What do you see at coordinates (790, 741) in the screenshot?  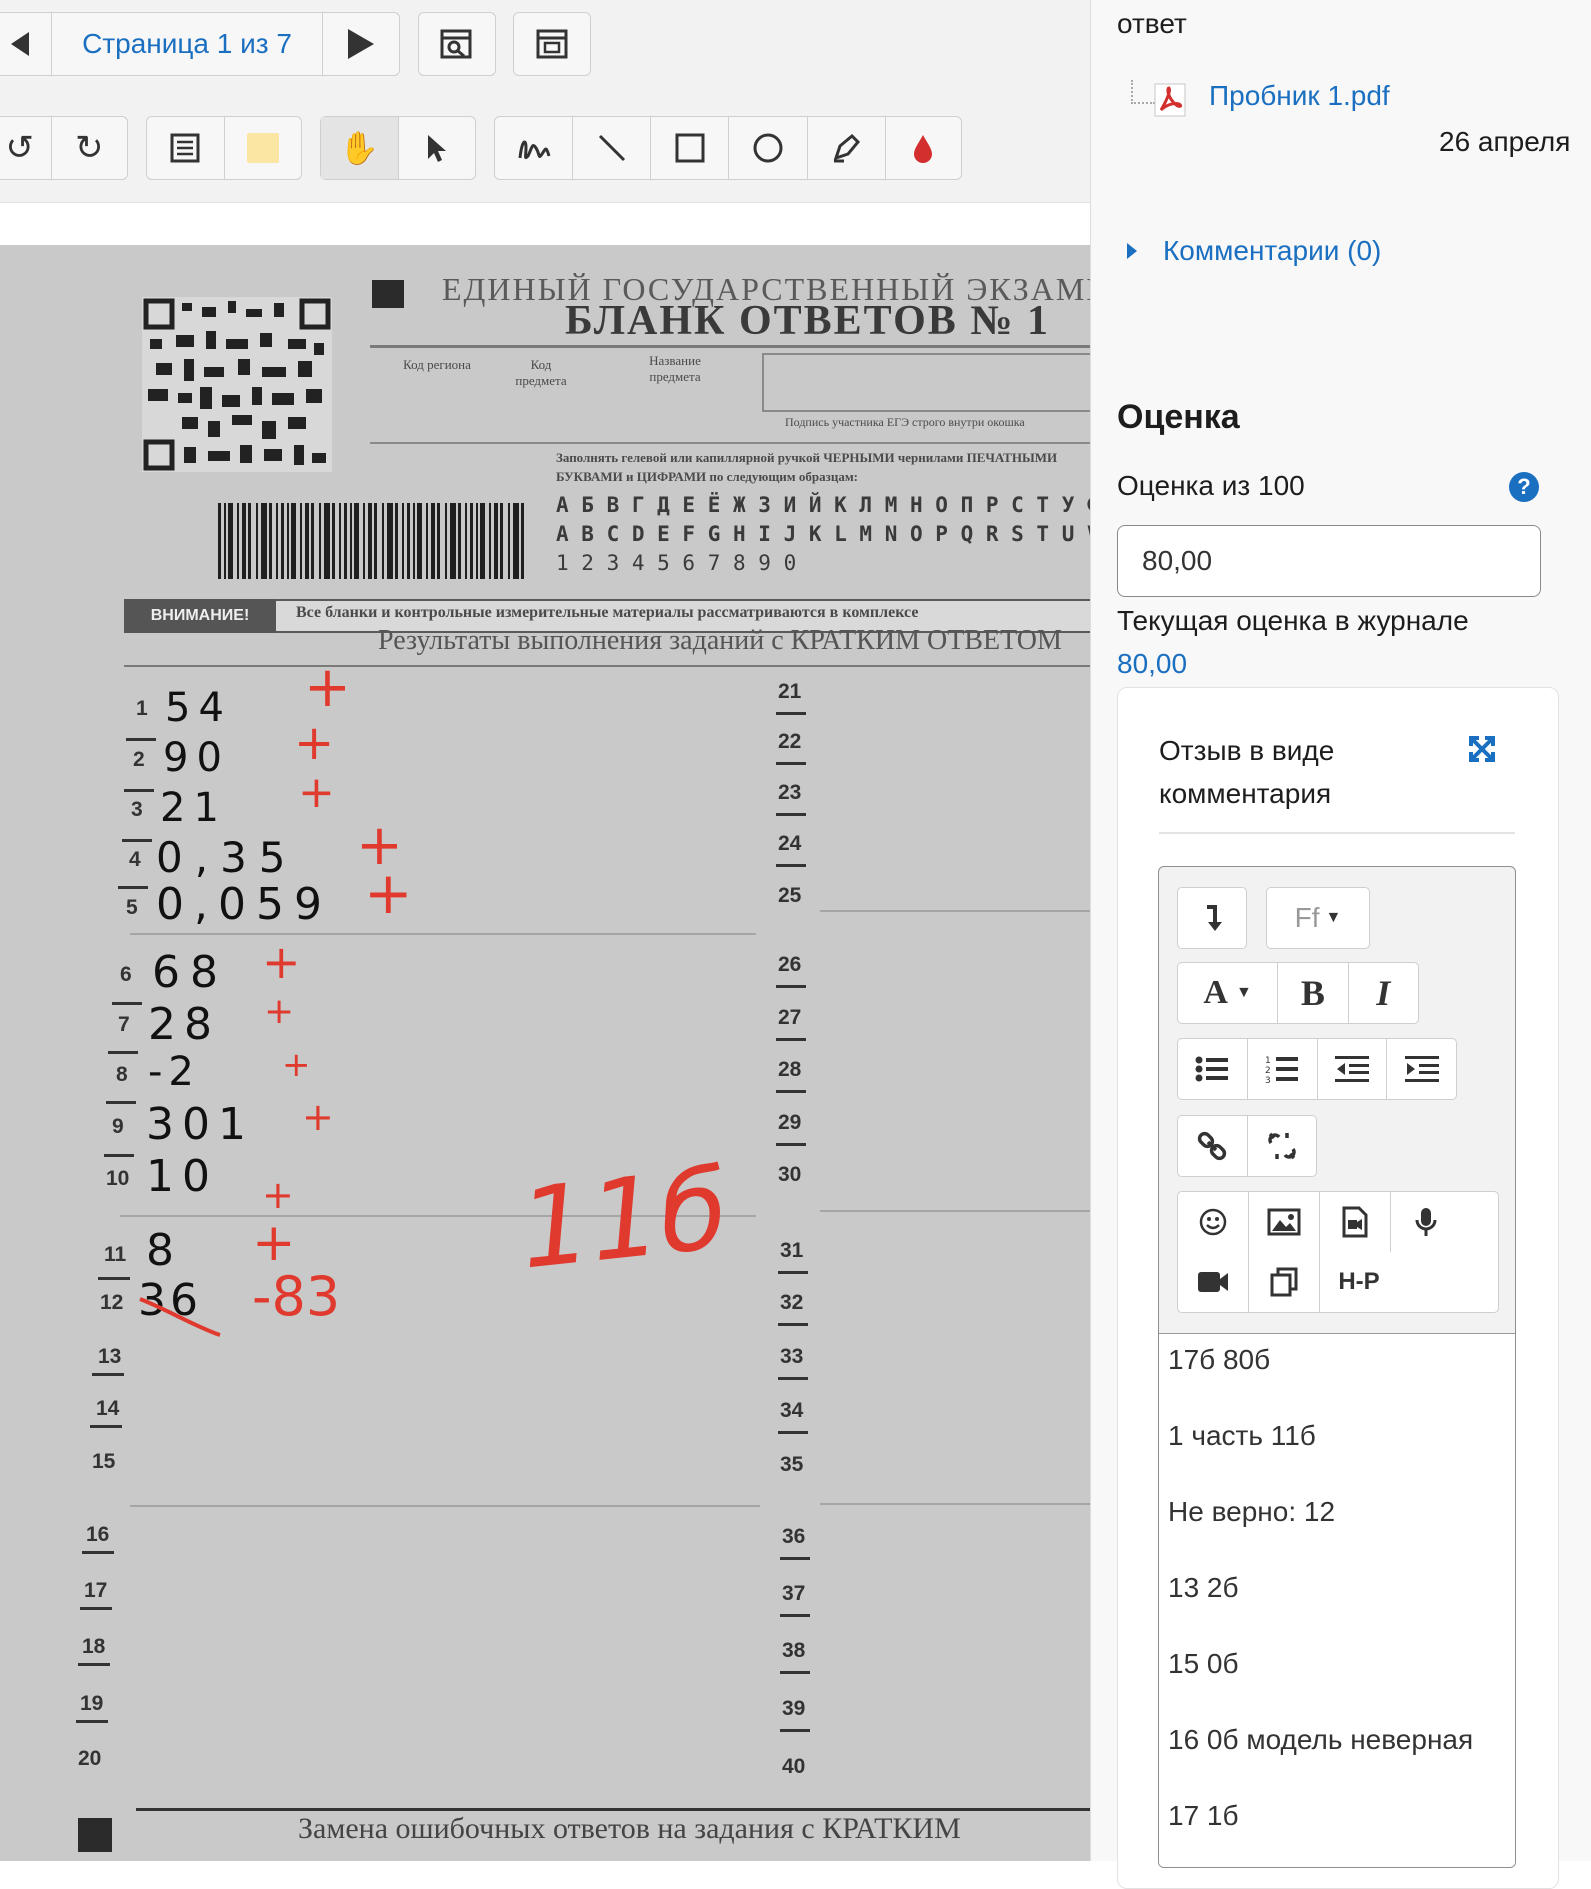 I see `answer-number-22: 22` at bounding box center [790, 741].